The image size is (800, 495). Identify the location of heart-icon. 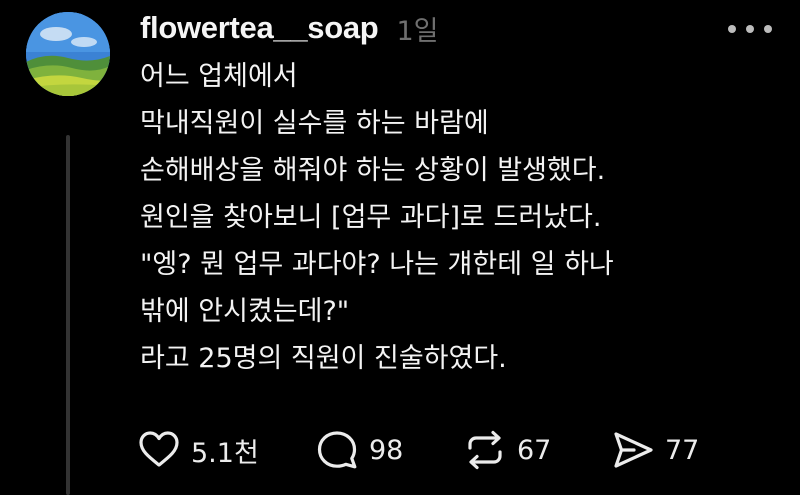
(159, 449).